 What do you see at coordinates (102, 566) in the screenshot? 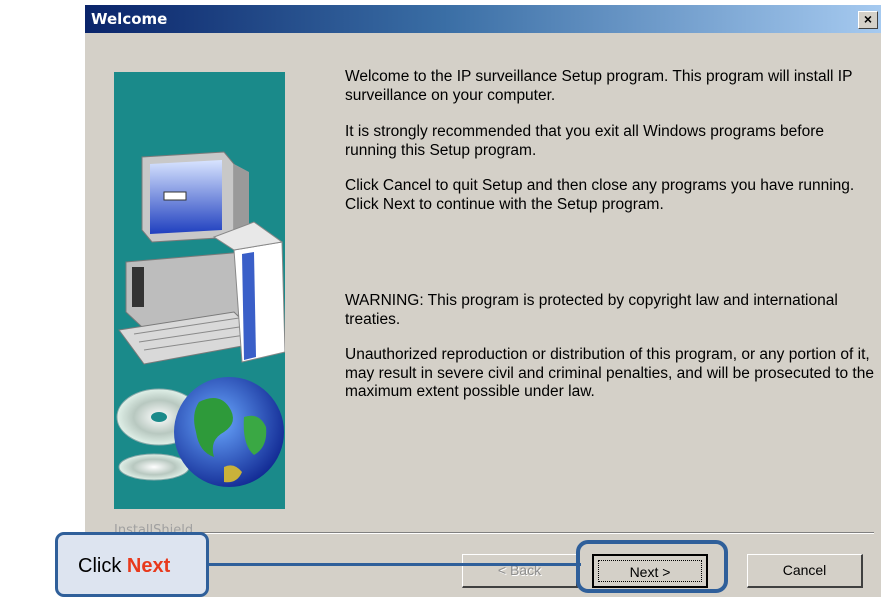
I see `callout-prefix: Click` at bounding box center [102, 566].